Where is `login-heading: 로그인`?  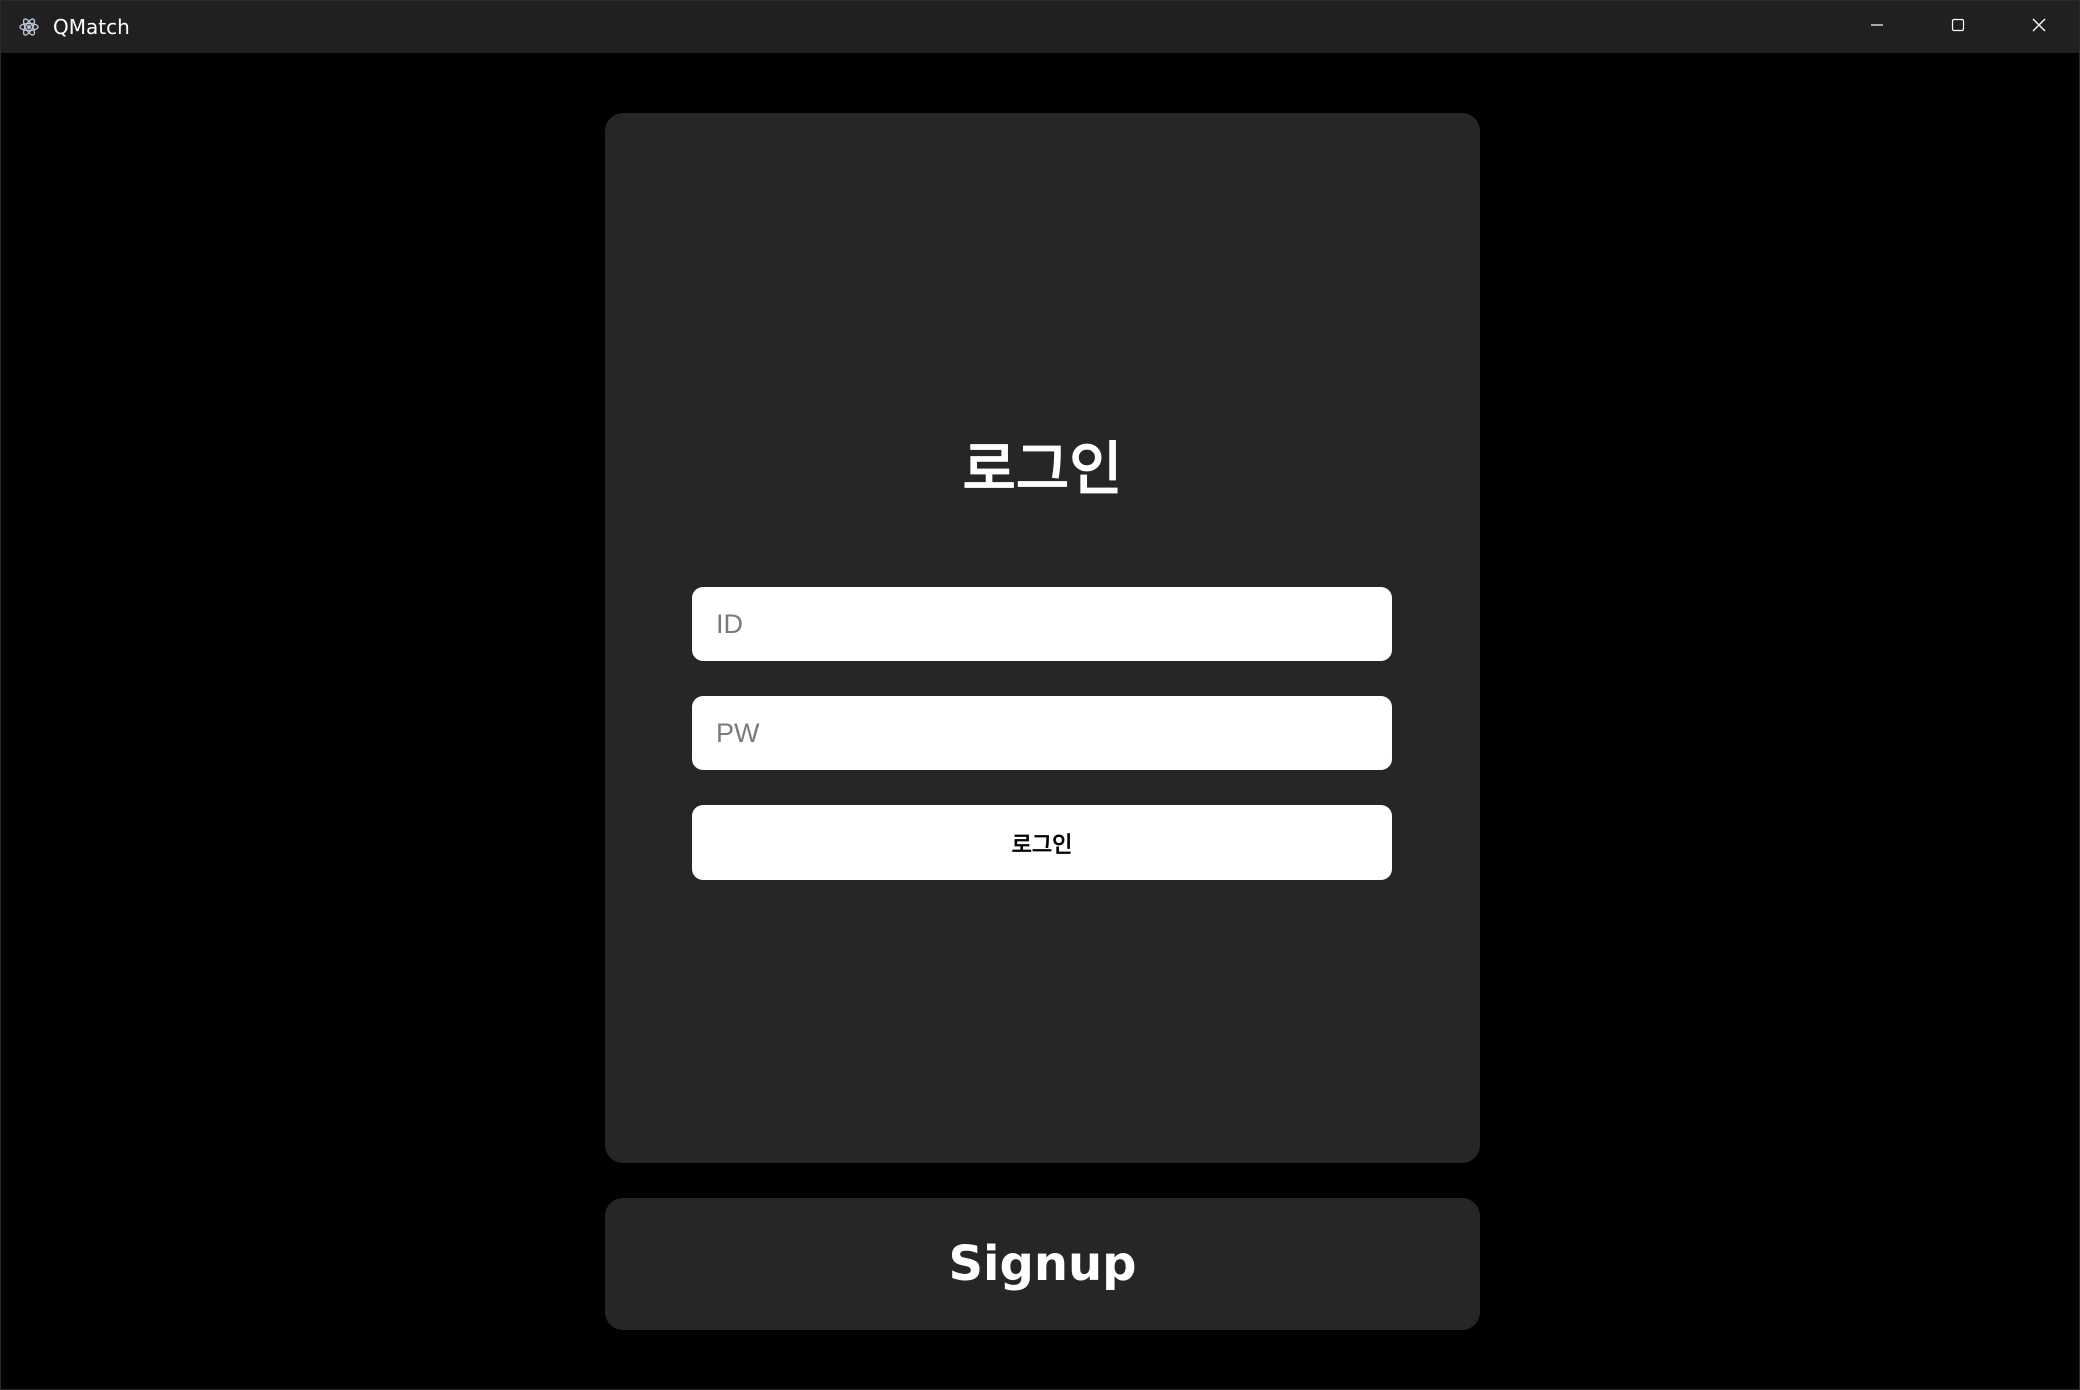
login-heading: 로그인 is located at coordinates (1042, 469).